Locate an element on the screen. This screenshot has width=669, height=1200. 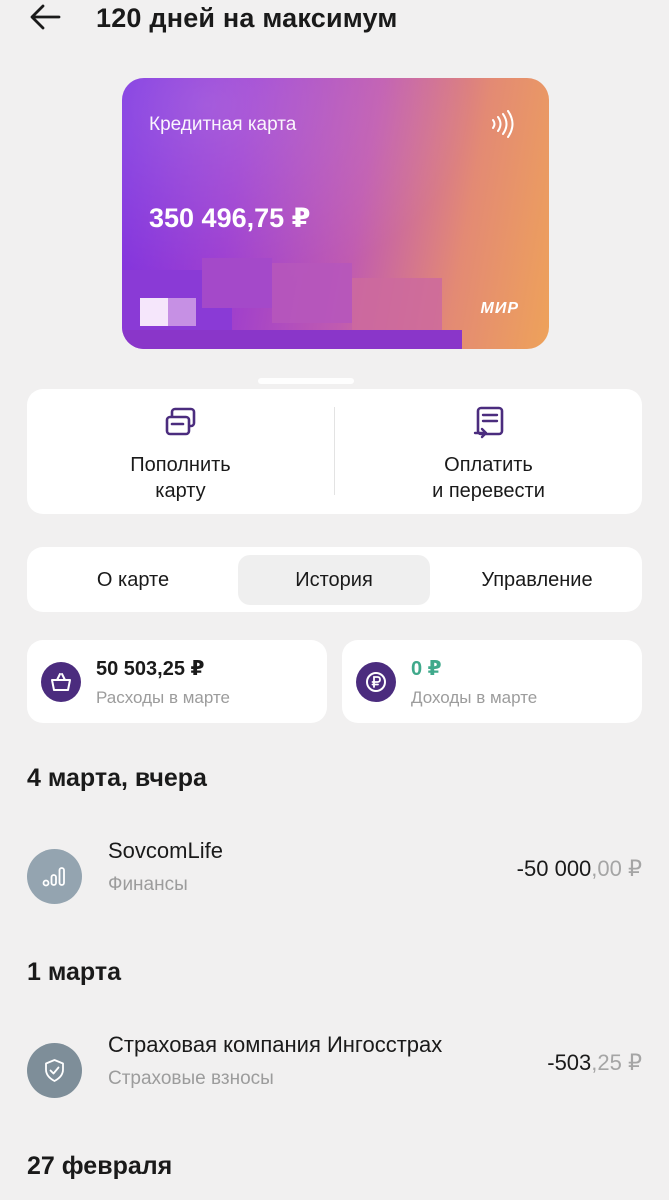
transaction-merchant: Страховая компания Ингосстрах is located at coordinates (275, 1044).